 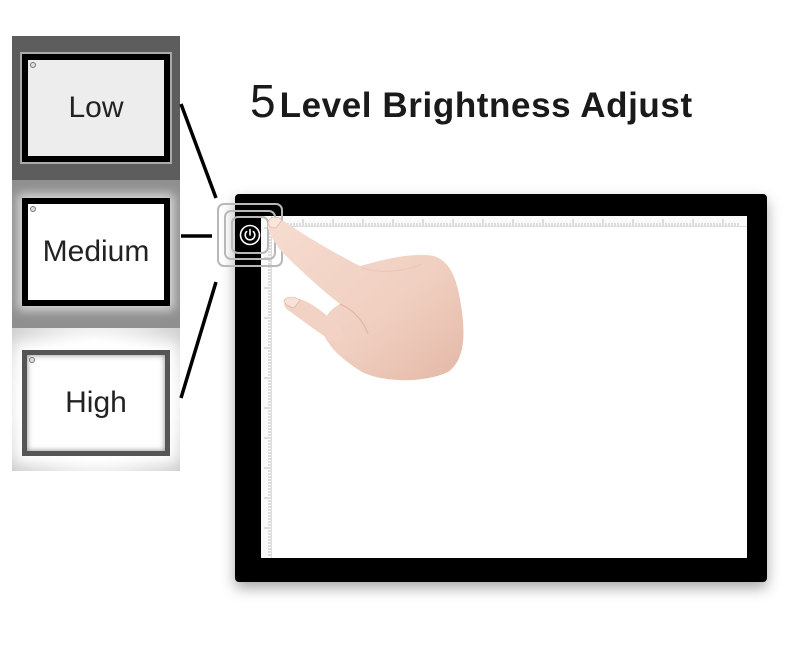 What do you see at coordinates (365, 298) in the screenshot?
I see `pointing-hand` at bounding box center [365, 298].